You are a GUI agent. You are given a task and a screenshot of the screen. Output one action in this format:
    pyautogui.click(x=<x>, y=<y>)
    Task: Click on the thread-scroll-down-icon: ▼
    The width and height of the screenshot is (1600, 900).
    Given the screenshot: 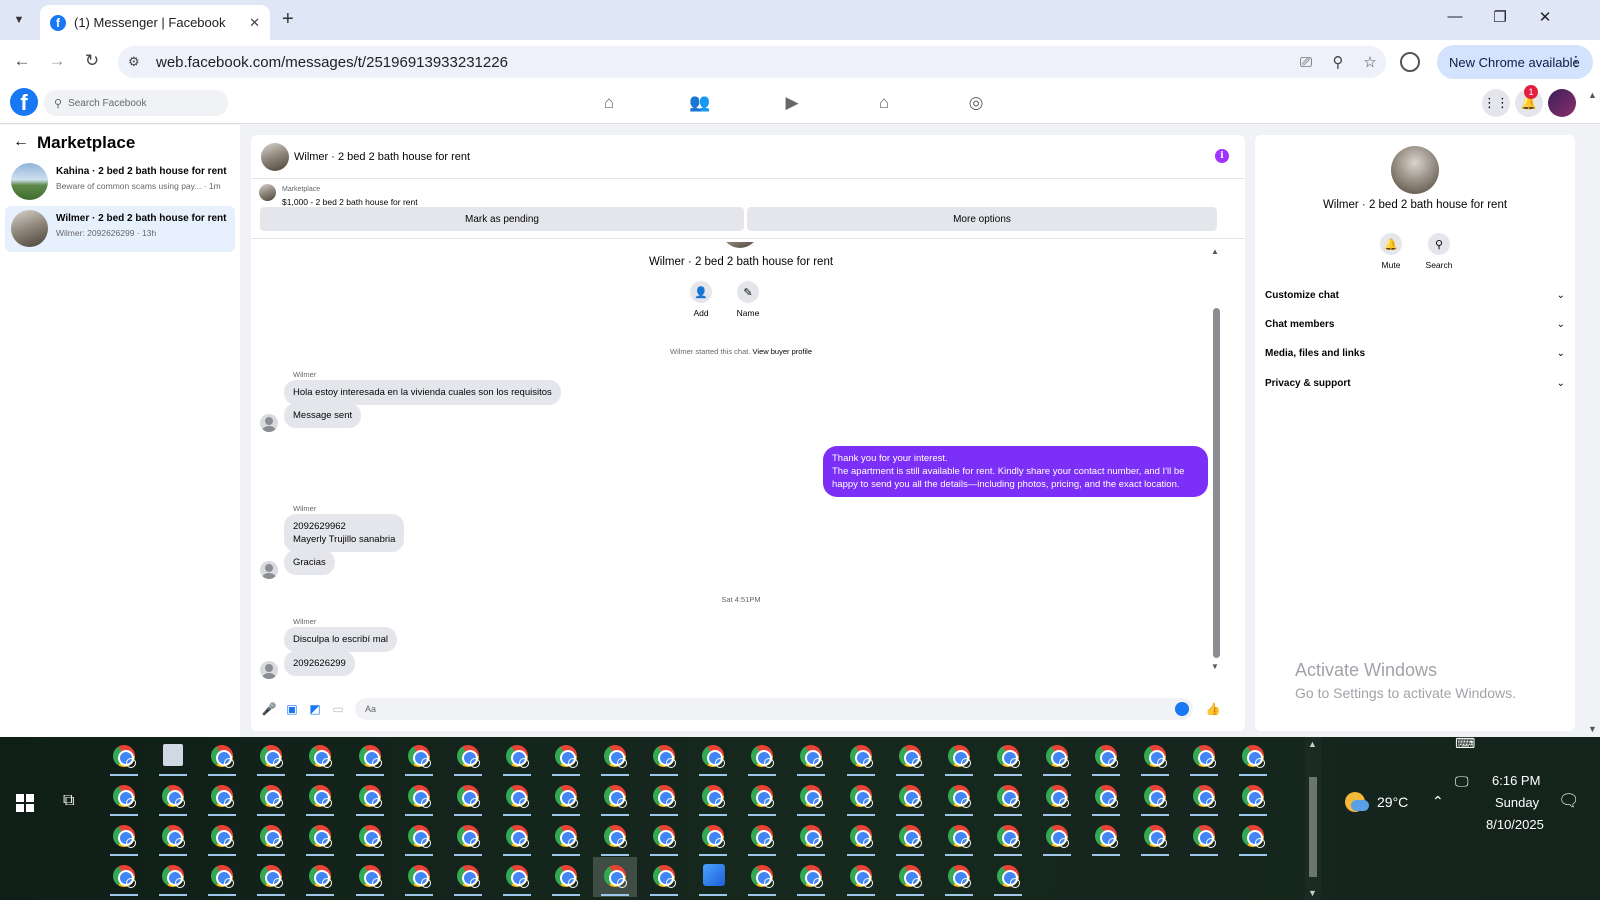 What is the action you would take?
    pyautogui.click(x=1215, y=666)
    